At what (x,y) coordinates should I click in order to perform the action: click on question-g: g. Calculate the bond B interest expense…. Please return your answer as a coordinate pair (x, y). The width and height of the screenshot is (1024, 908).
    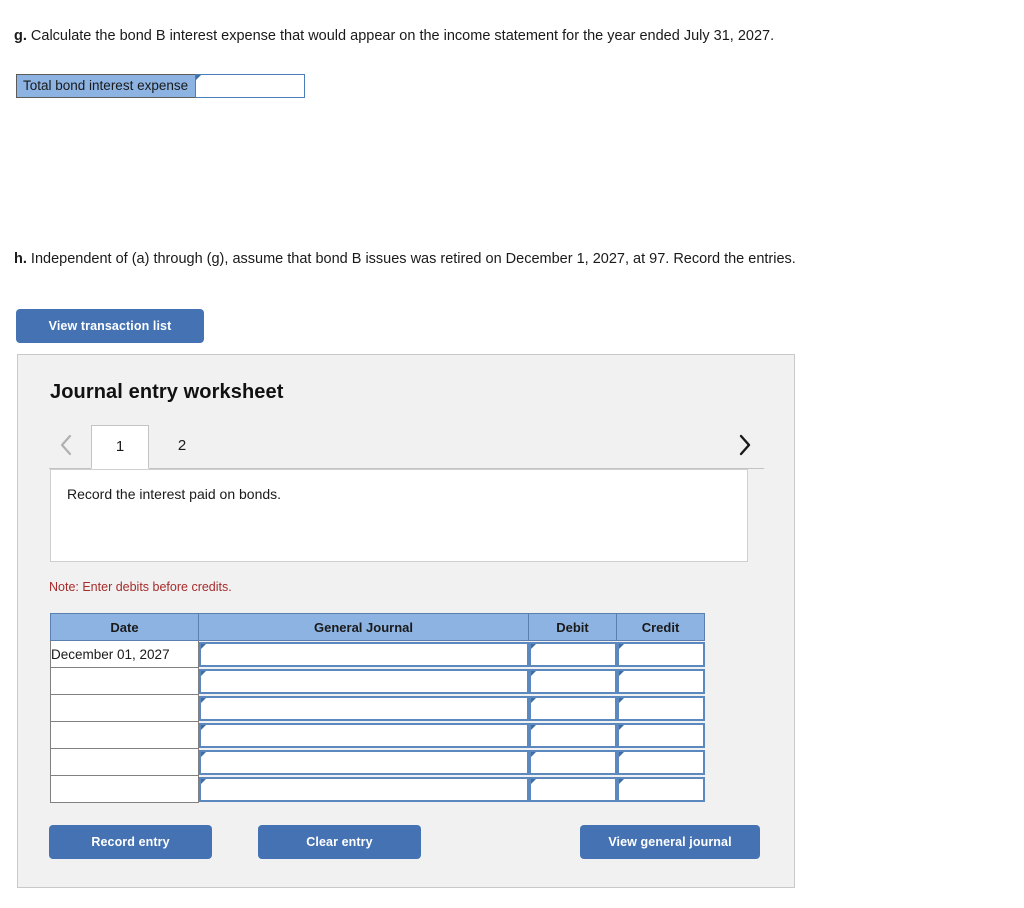
    Looking at the image, I should click on (394, 36).